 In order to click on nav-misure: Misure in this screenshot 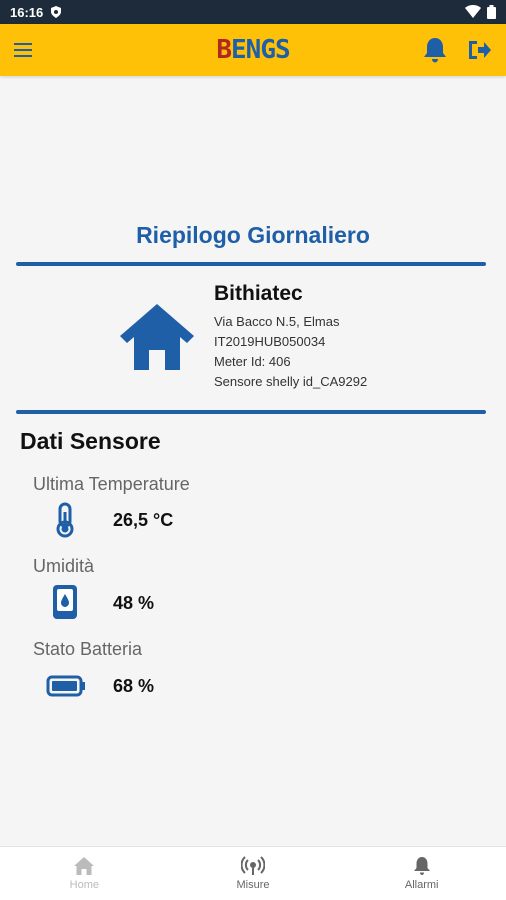, I will do `click(253, 873)`.